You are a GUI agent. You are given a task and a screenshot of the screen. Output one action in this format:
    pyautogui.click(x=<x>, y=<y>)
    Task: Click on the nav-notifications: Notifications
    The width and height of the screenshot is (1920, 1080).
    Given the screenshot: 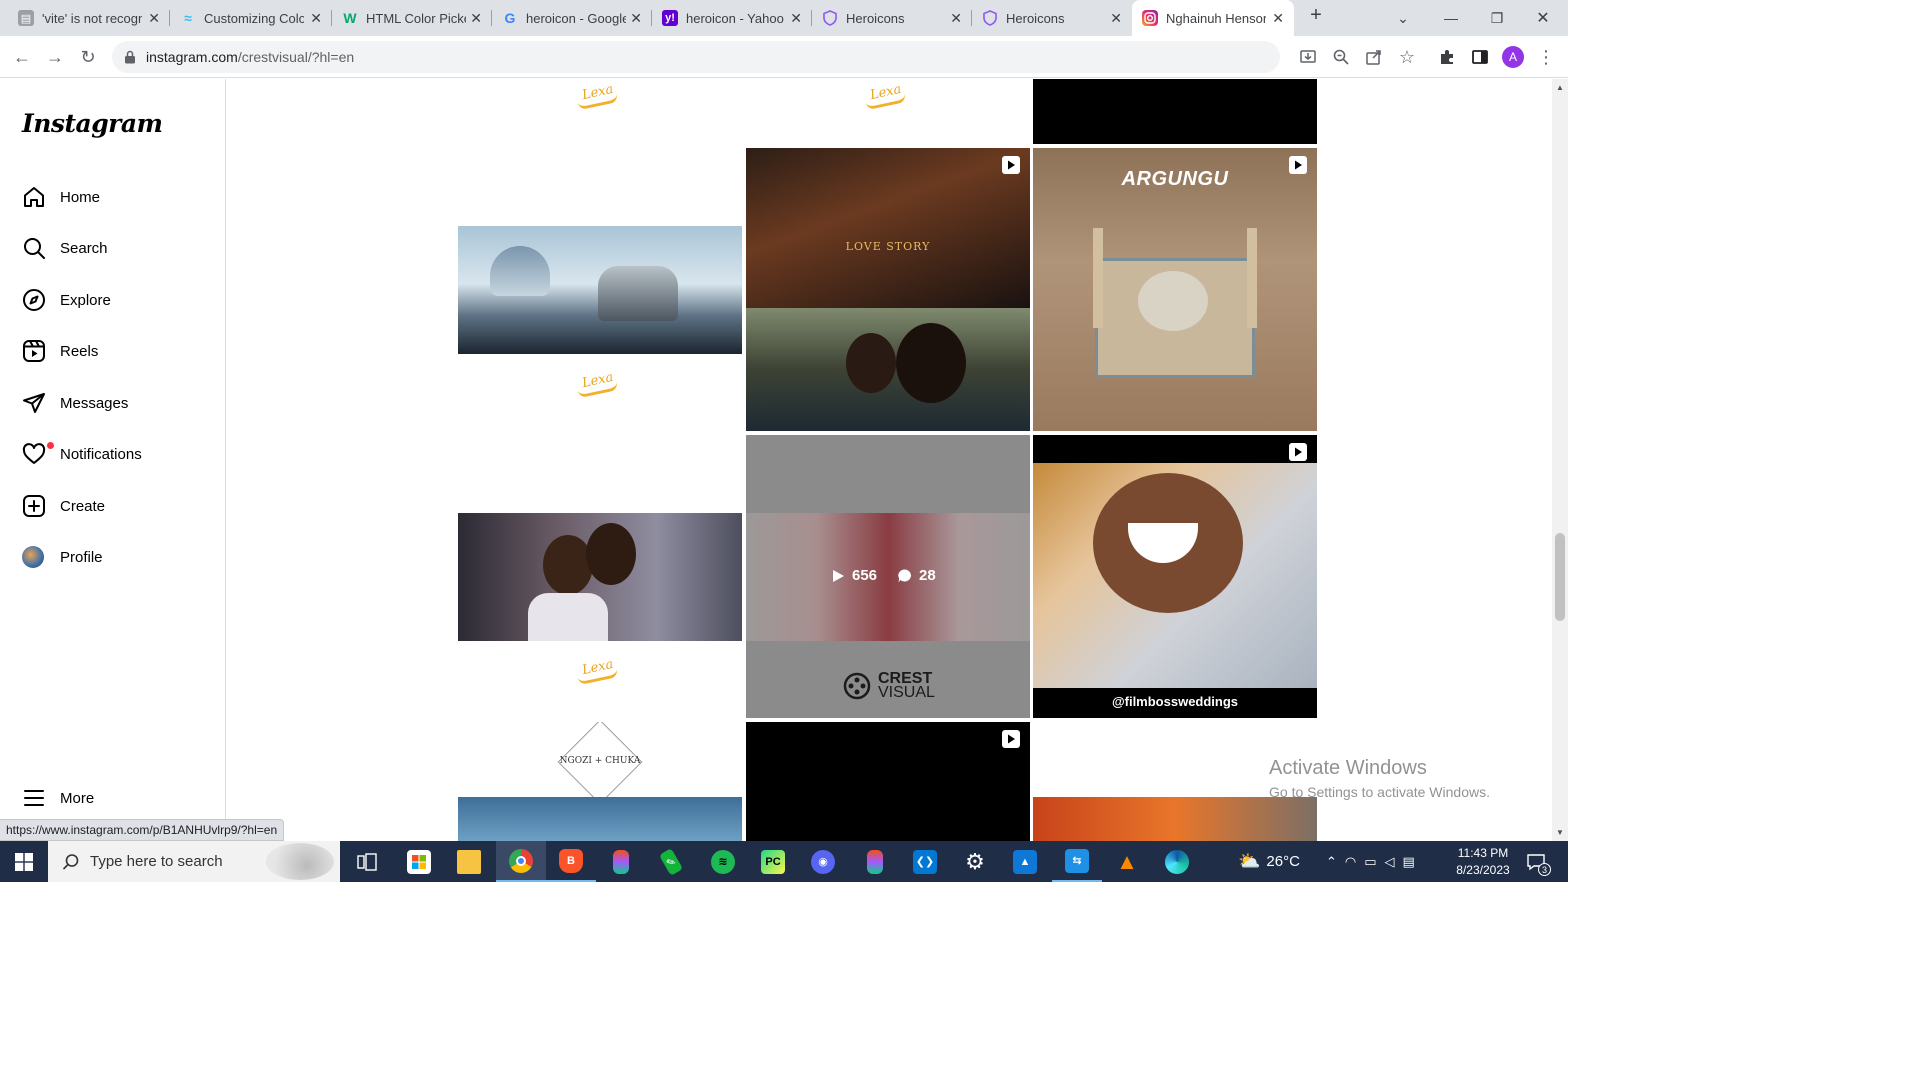 What is the action you would take?
    pyautogui.click(x=110, y=454)
    